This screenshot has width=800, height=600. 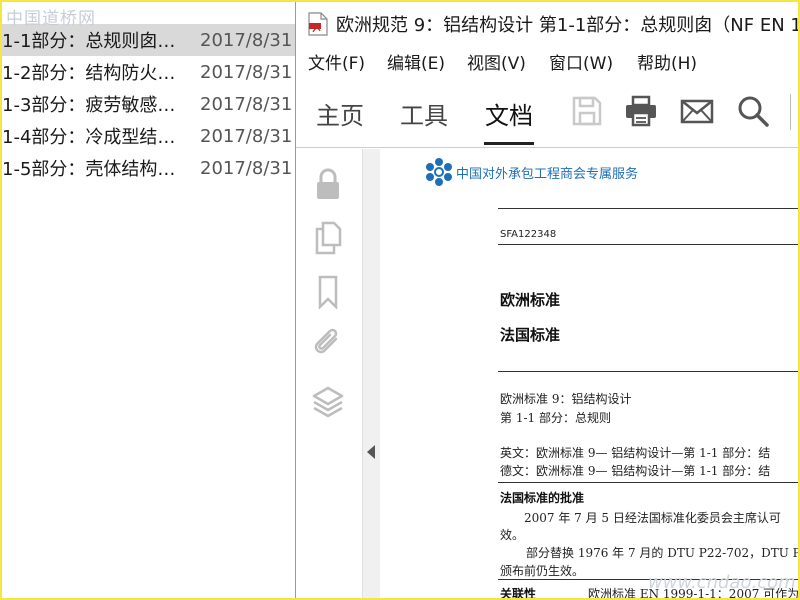 What do you see at coordinates (641, 111) in the screenshot?
I see `print-icon` at bounding box center [641, 111].